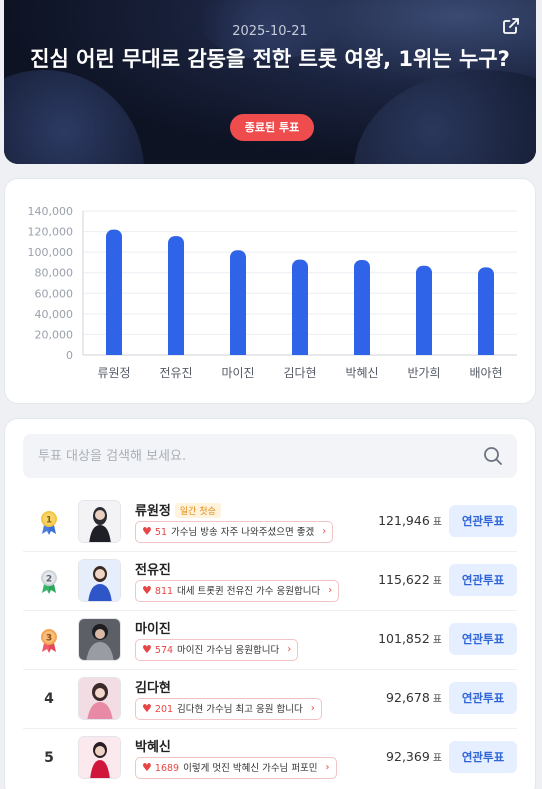  What do you see at coordinates (69, 355) in the screenshot?
I see `y-tick-label: 0` at bounding box center [69, 355].